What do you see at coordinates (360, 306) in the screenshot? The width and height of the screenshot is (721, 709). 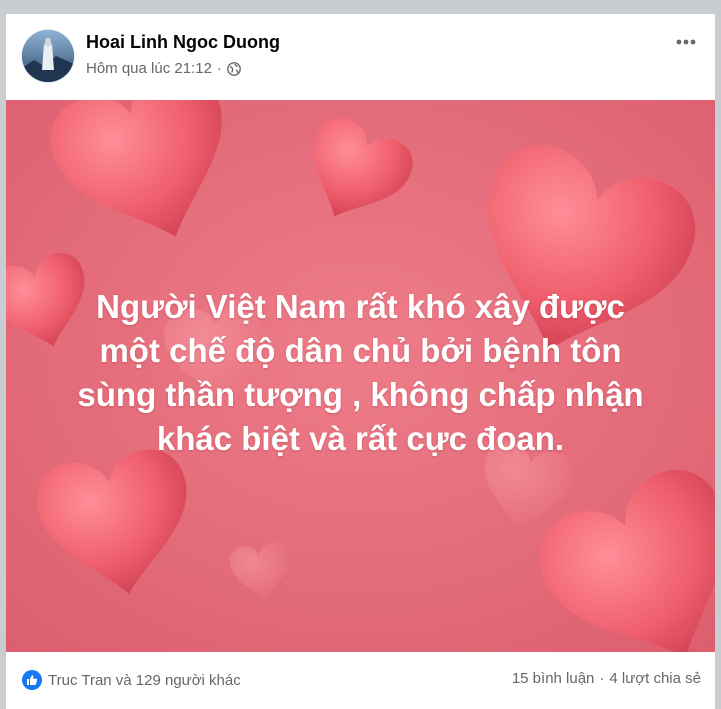 I see `post-text-line: Người Việt Nam rất khó xây được` at bounding box center [360, 306].